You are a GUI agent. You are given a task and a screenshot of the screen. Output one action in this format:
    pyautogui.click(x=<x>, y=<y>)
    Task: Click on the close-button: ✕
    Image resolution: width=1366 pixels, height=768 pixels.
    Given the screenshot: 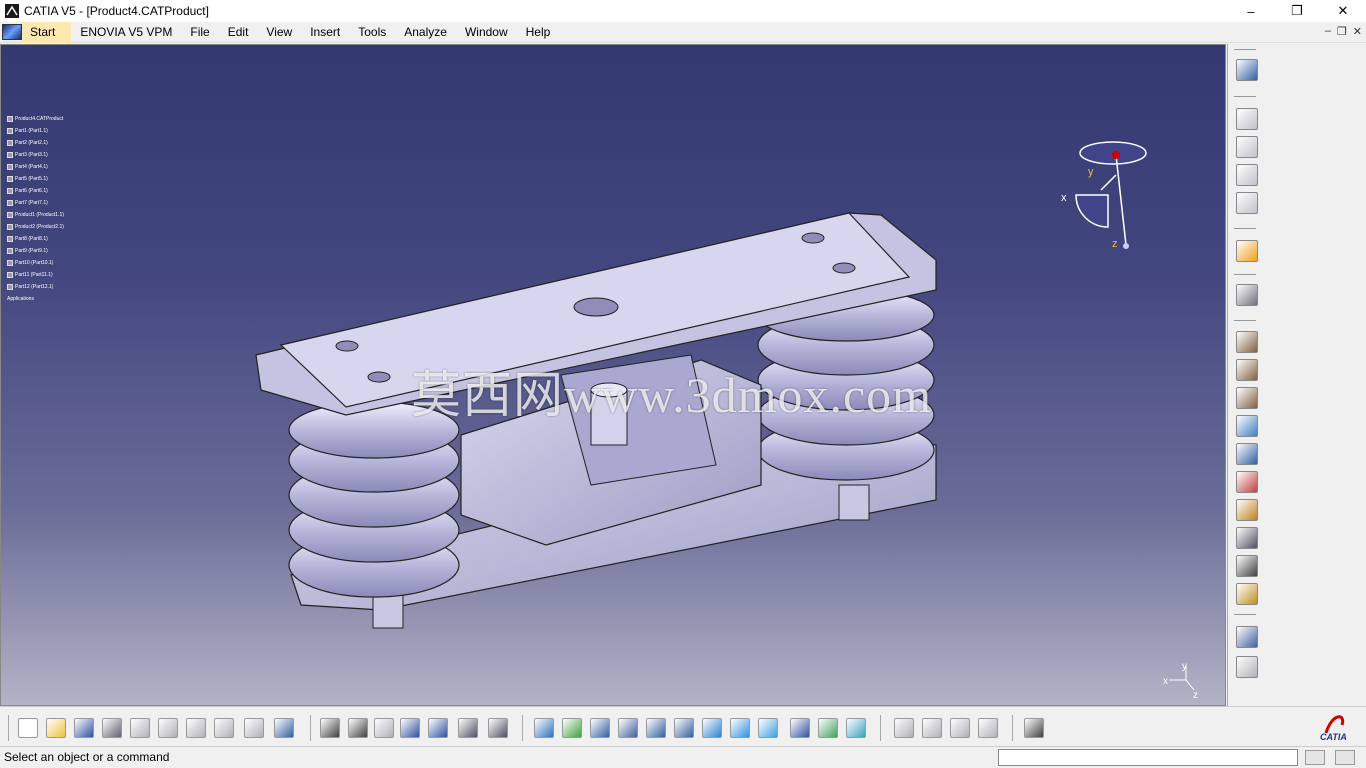 What is the action you would take?
    pyautogui.click(x=1343, y=11)
    